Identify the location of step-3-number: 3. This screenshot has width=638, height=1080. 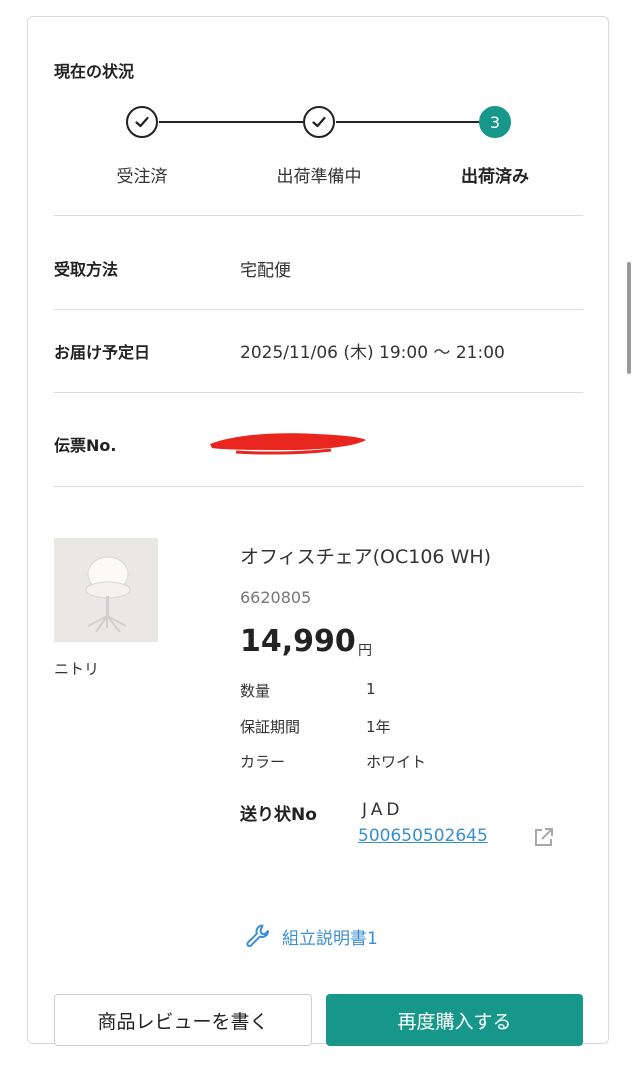
(495, 122).